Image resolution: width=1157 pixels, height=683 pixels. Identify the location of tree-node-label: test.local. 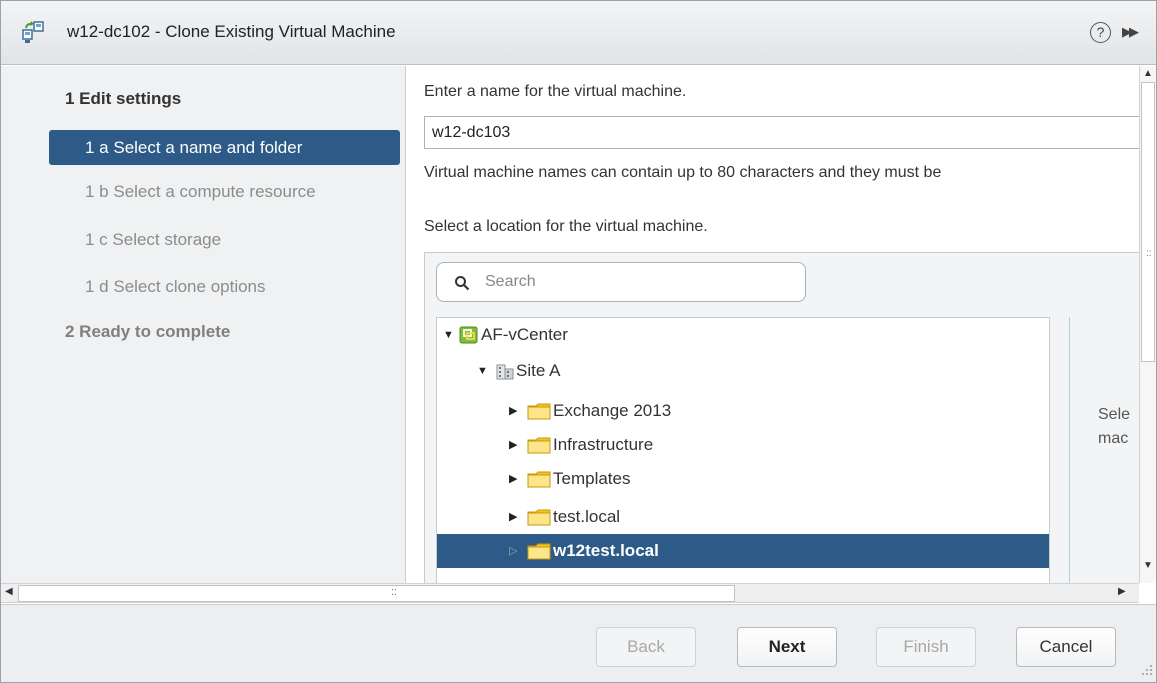
(587, 516).